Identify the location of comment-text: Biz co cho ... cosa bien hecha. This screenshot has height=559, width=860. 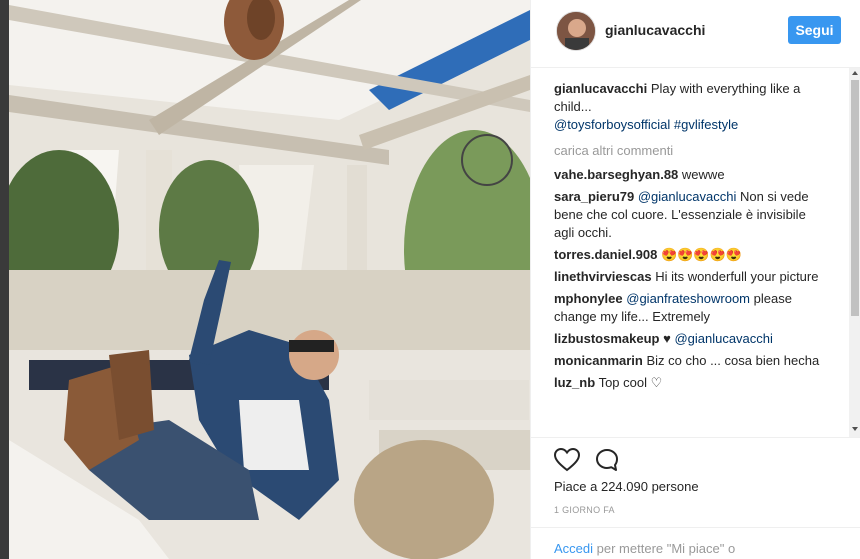
(733, 360).